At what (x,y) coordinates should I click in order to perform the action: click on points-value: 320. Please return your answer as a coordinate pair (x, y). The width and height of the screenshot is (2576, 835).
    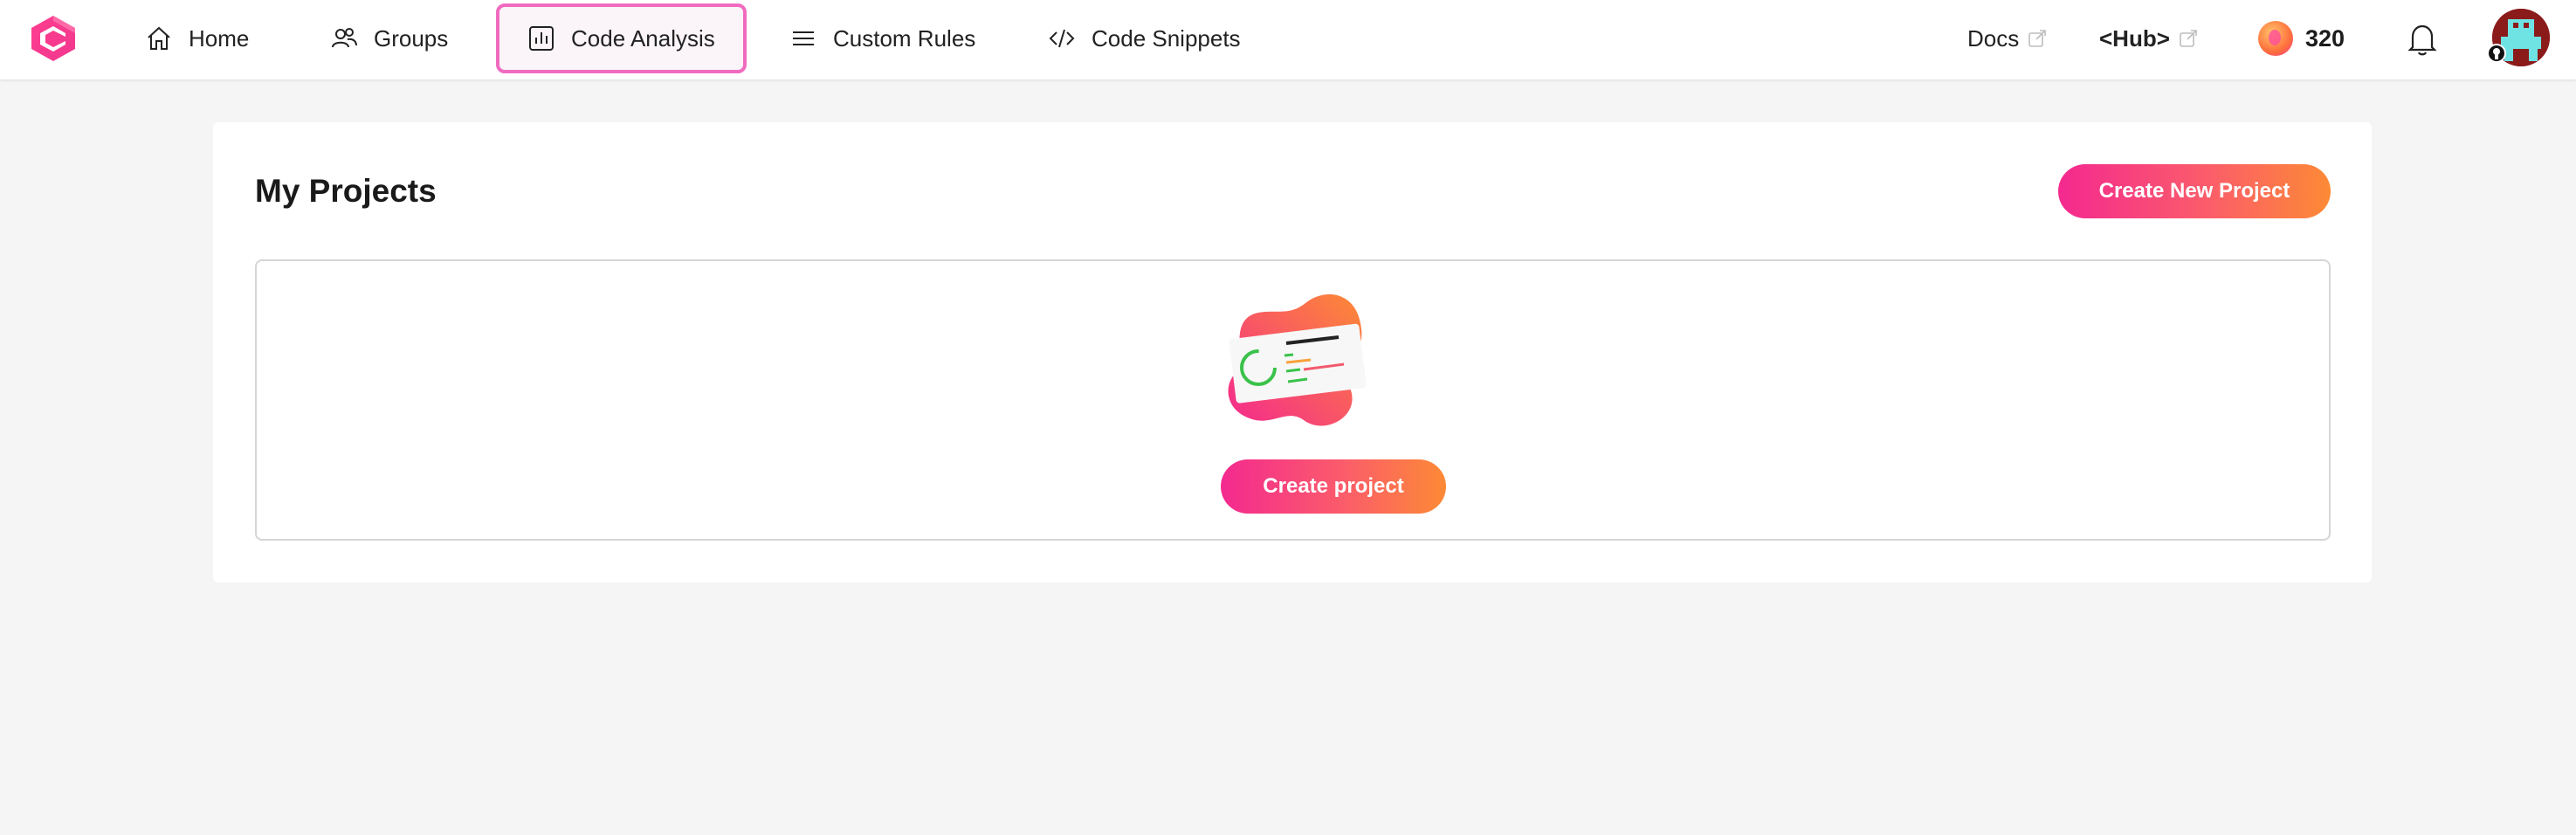
    Looking at the image, I should click on (2325, 38).